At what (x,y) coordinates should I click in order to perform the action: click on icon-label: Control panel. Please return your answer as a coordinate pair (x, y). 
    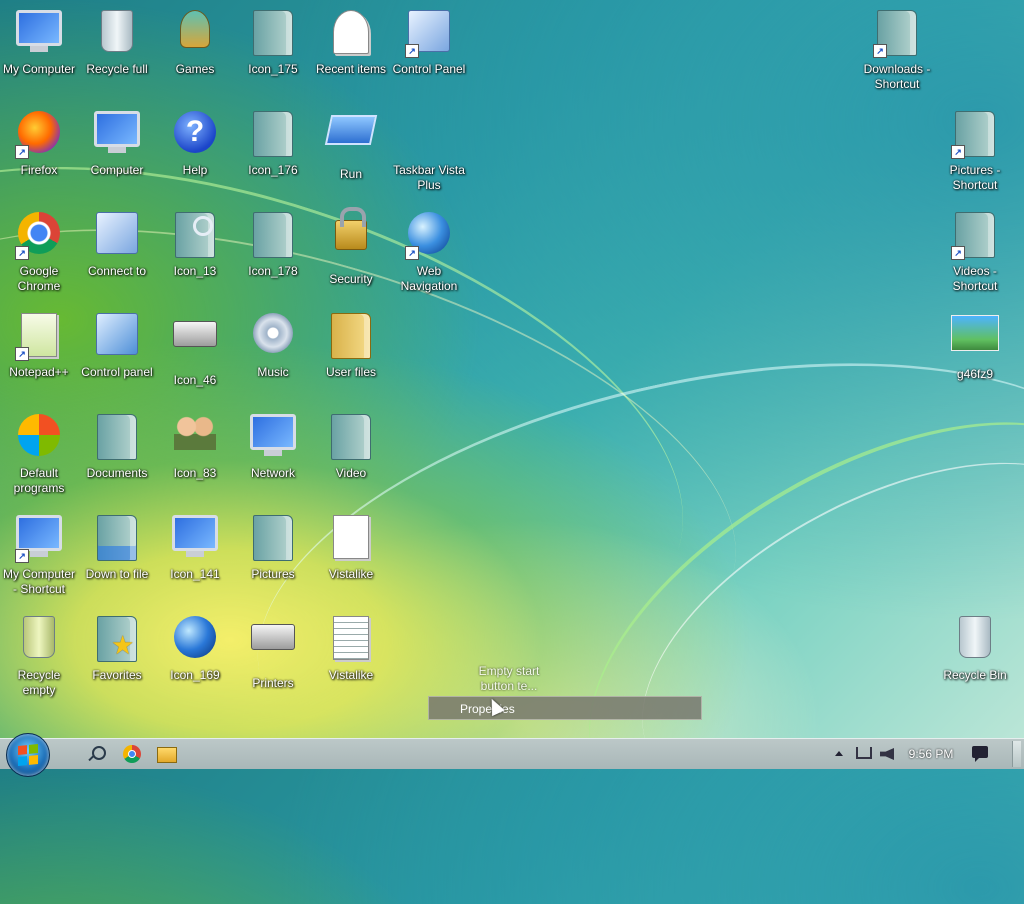
    Looking at the image, I should click on (117, 372).